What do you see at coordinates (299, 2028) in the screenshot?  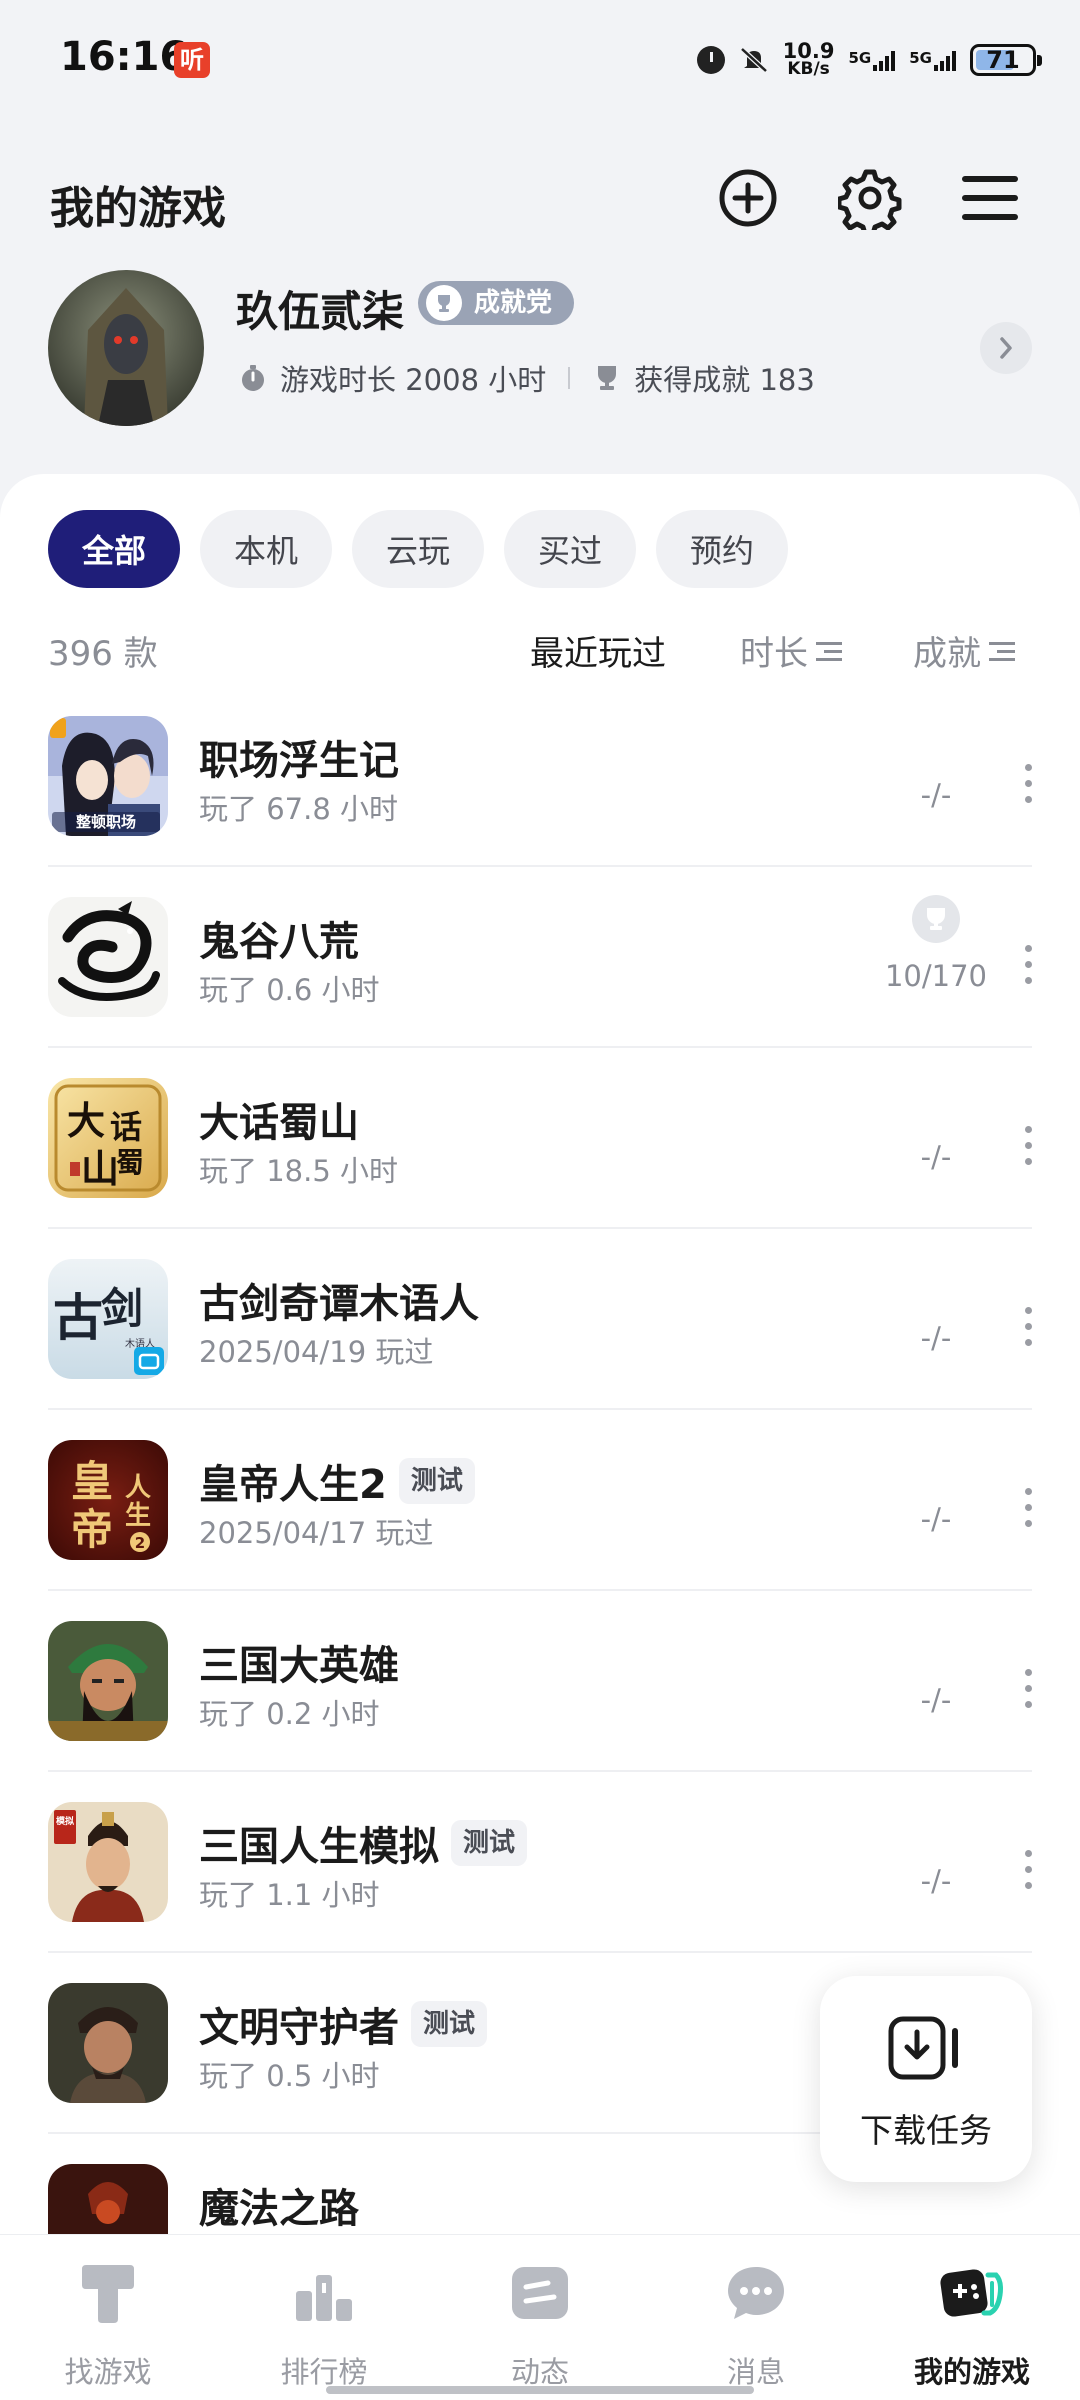 I see `game-name-text: 文明守护者` at bounding box center [299, 2028].